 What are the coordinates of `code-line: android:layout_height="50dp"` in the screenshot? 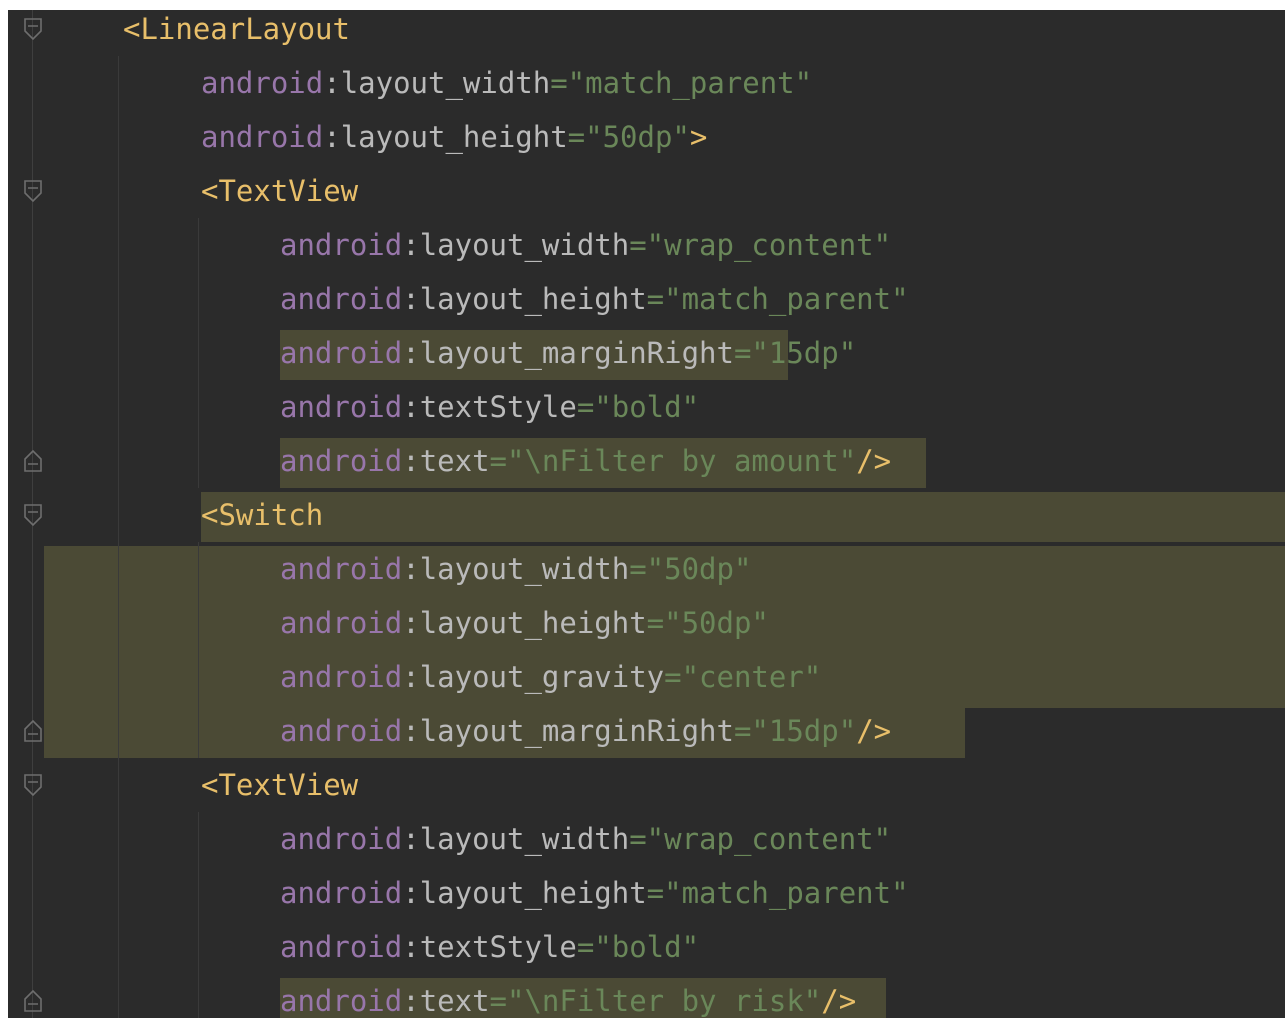 It's located at (524, 623).